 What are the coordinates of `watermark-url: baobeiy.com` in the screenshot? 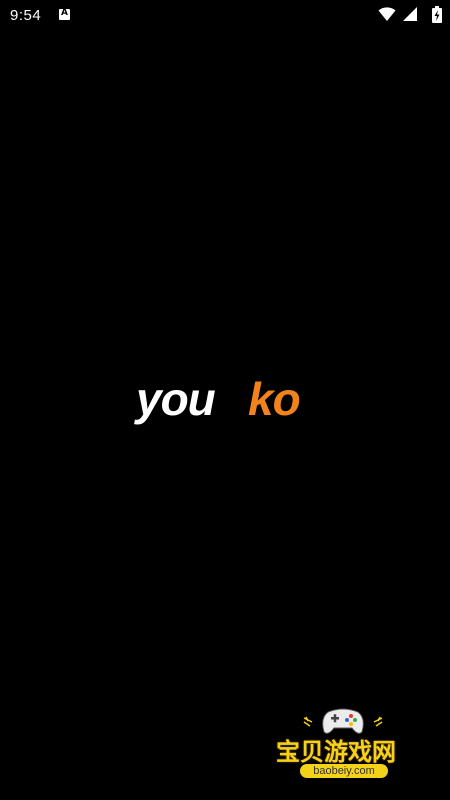 It's located at (344, 771).